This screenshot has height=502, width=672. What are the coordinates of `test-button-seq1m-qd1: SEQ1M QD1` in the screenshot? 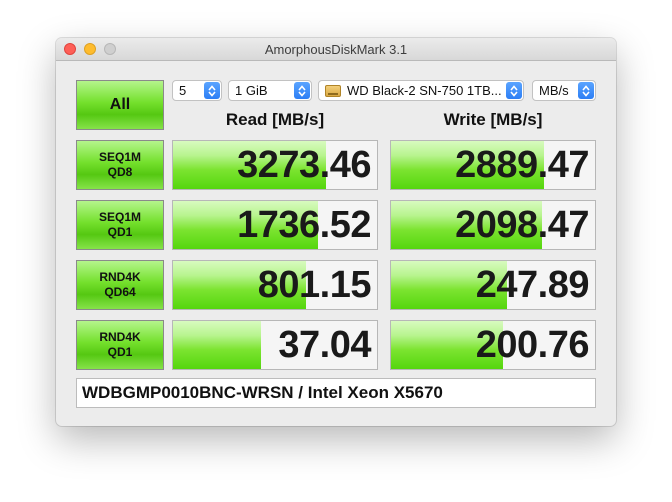 It's located at (120, 225).